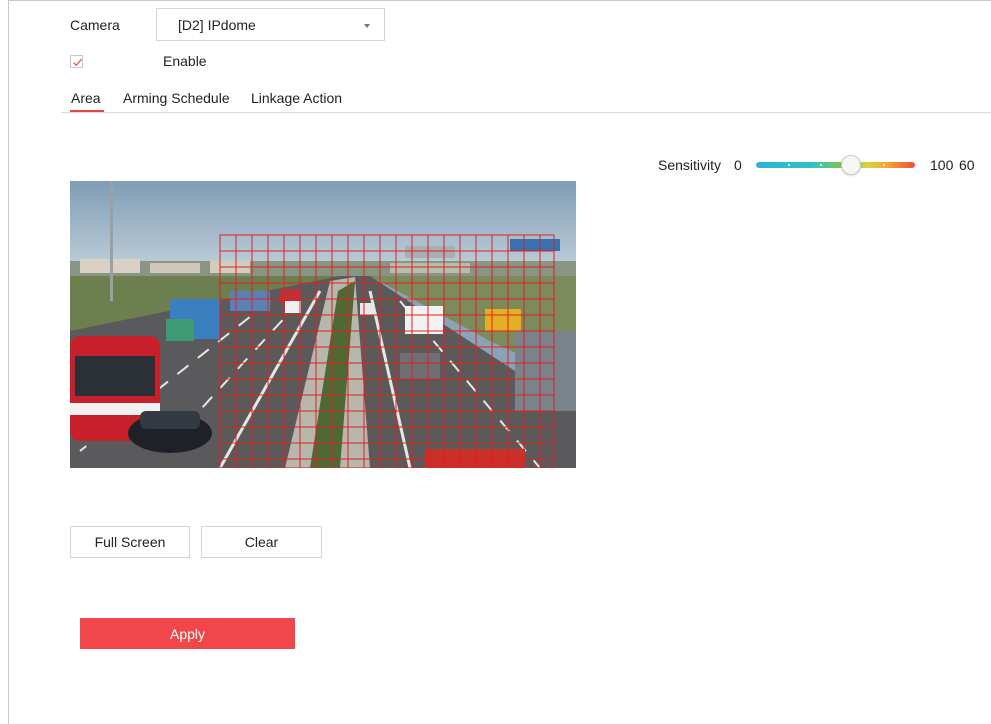 The width and height of the screenshot is (991, 724). Describe the element at coordinates (176, 98) in the screenshot. I see `tab-arming-schedule: Arming Schedule` at that location.